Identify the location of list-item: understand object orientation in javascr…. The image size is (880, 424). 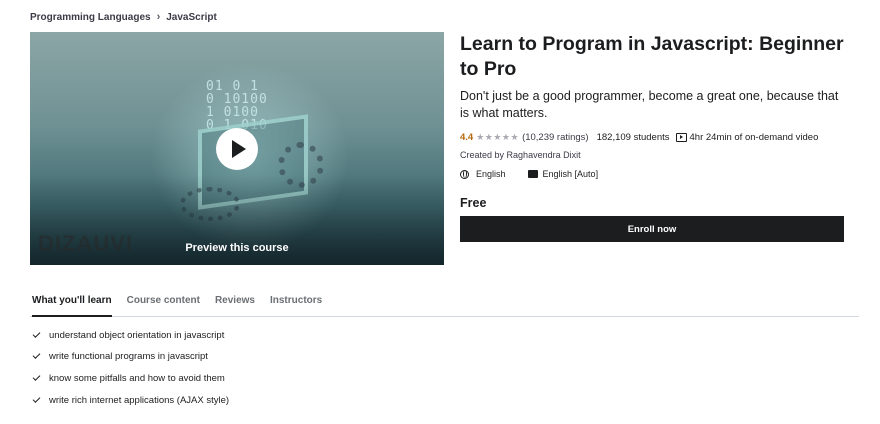
(130, 335).